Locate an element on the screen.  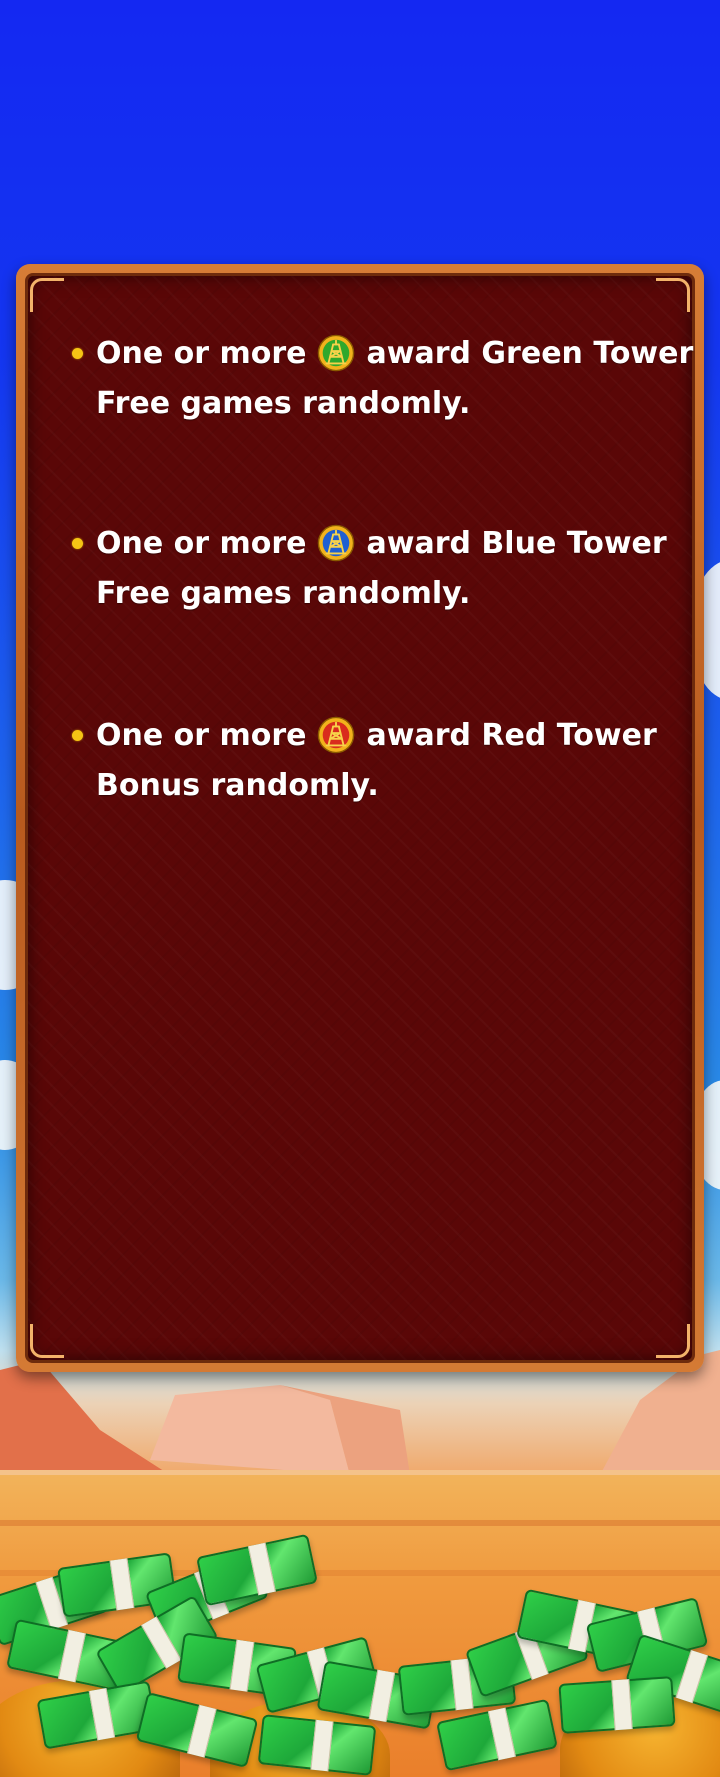
rule-text-suffix: award Red Tower is located at coordinates (511, 735).